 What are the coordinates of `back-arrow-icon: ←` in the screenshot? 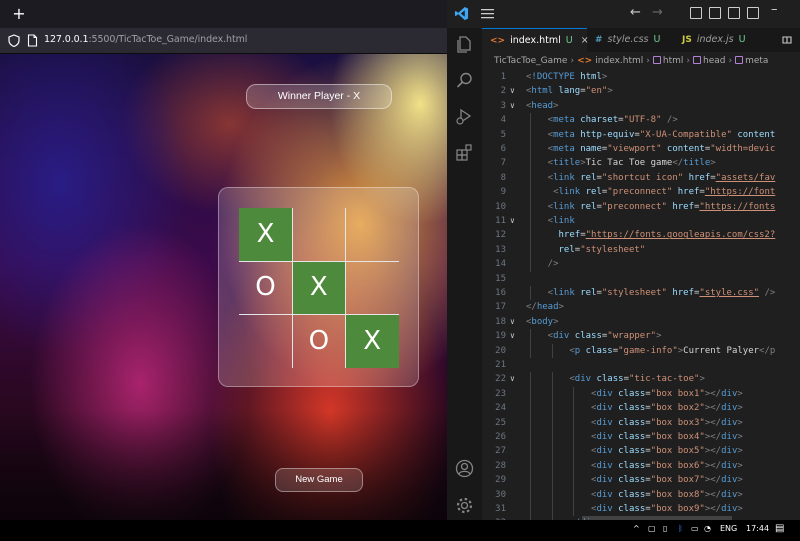 It's located at (635, 12).